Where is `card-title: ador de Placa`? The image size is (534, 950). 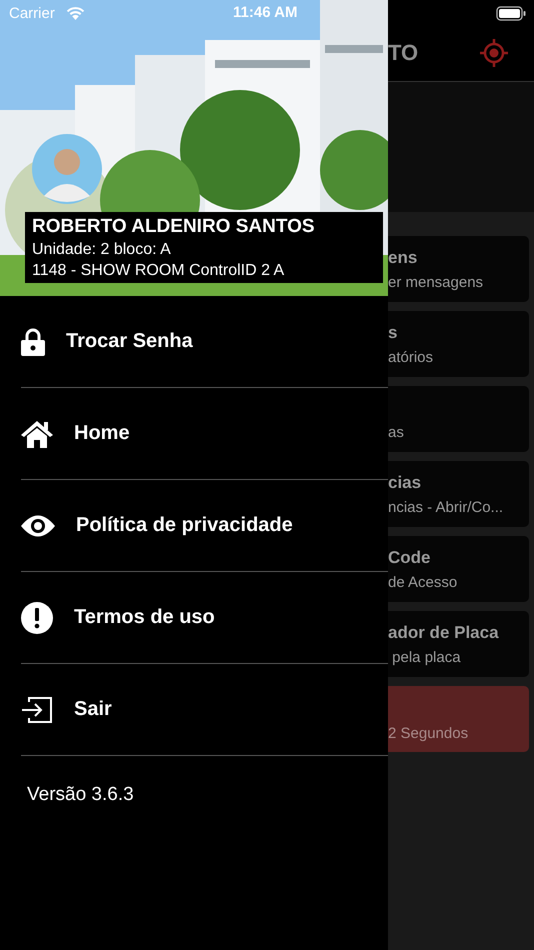 card-title: ador de Placa is located at coordinates (444, 632).